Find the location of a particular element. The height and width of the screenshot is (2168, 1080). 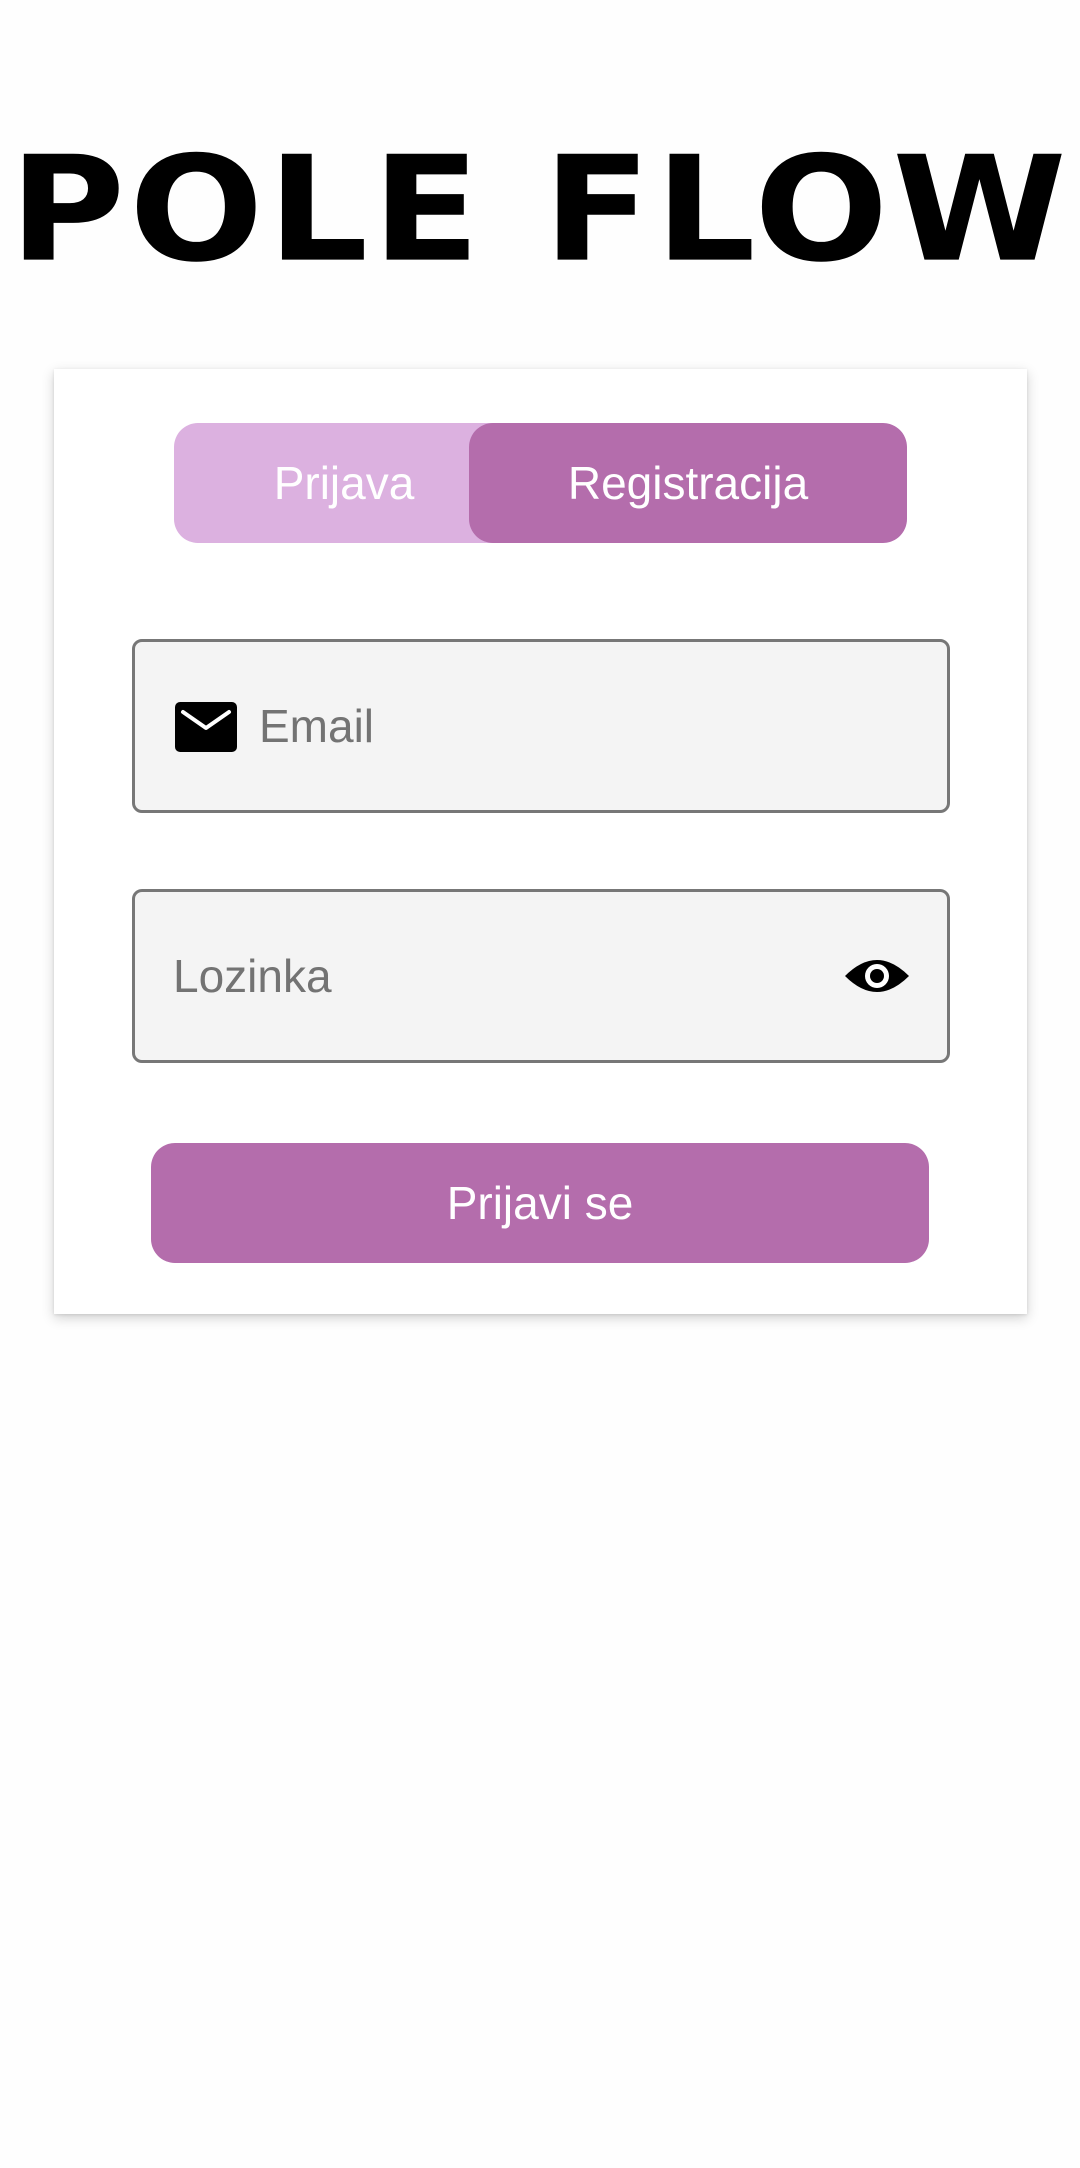

tab-login: Prijava is located at coordinates (344, 483).